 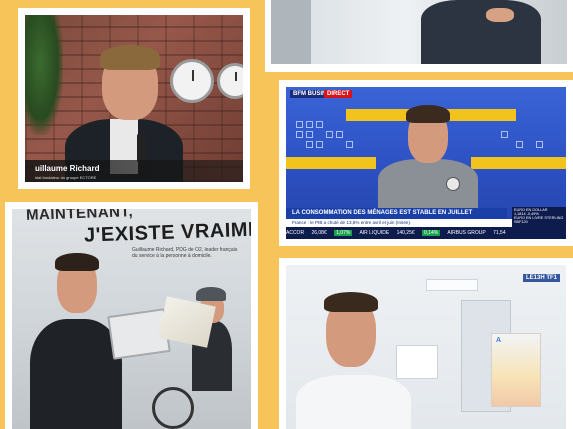 I want to click on hand, so click(x=500, y=15).